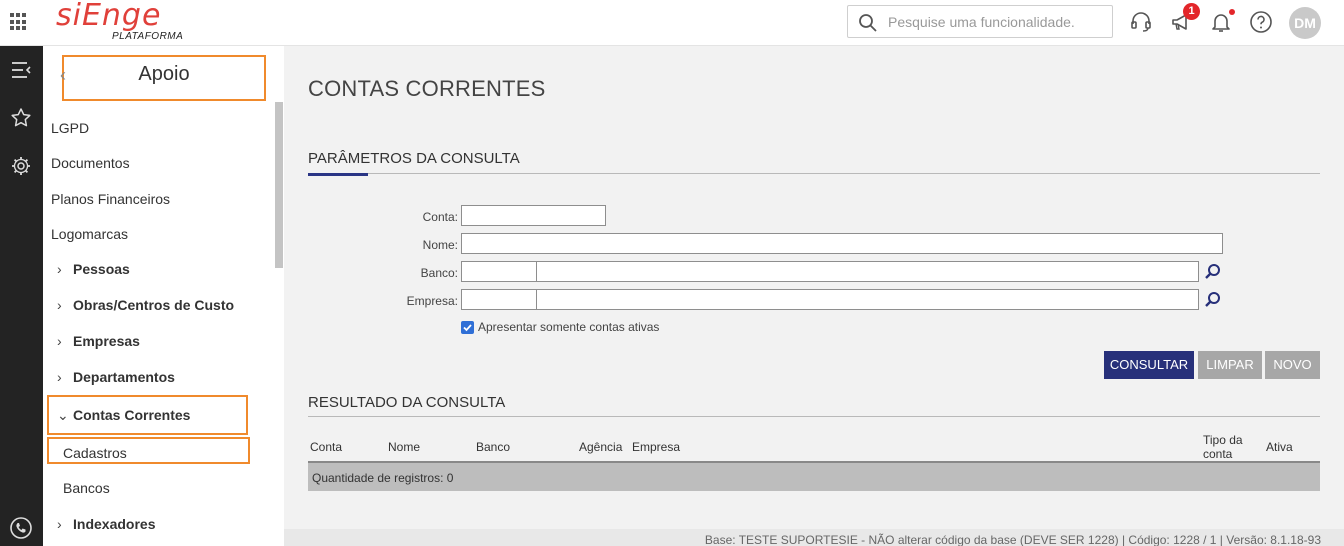  What do you see at coordinates (19, 22) in the screenshot?
I see `apps-grid-icon` at bounding box center [19, 22].